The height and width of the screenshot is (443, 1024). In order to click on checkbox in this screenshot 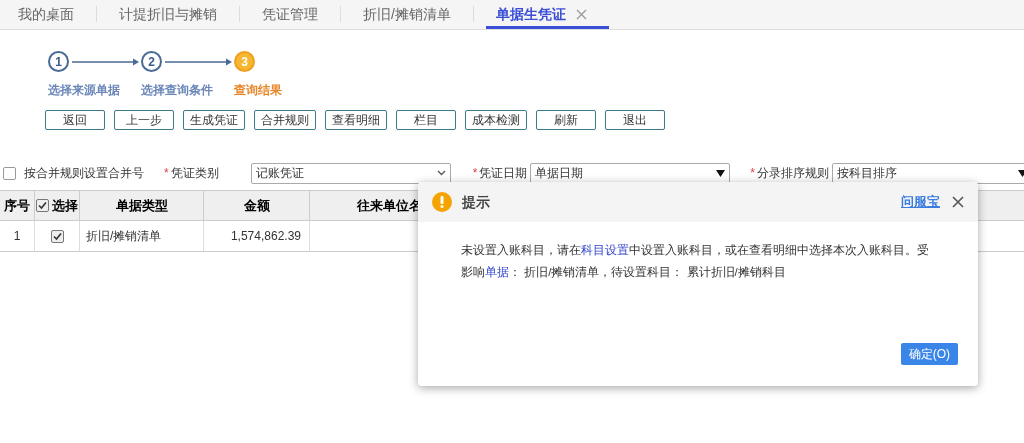, I will do `click(9, 173)`.